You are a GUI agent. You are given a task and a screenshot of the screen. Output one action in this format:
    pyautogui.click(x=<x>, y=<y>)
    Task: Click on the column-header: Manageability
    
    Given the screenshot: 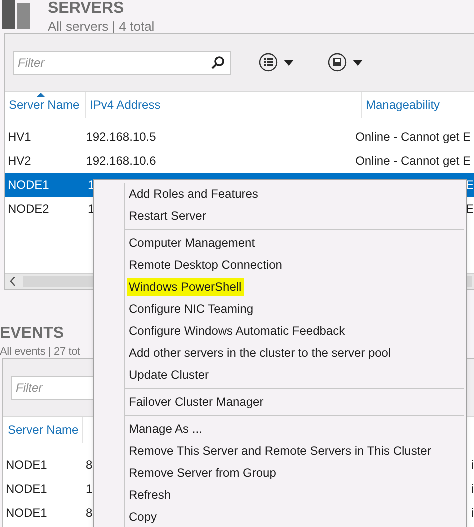 What is the action you would take?
    pyautogui.click(x=403, y=105)
    